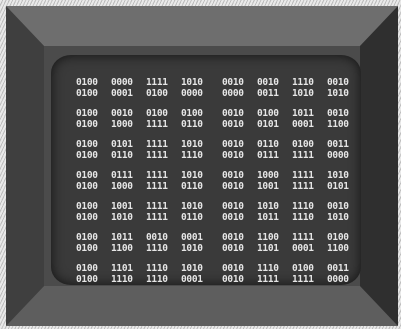  Describe the element at coordinates (268, 248) in the screenshot. I see `binary-cell: 1101` at that location.